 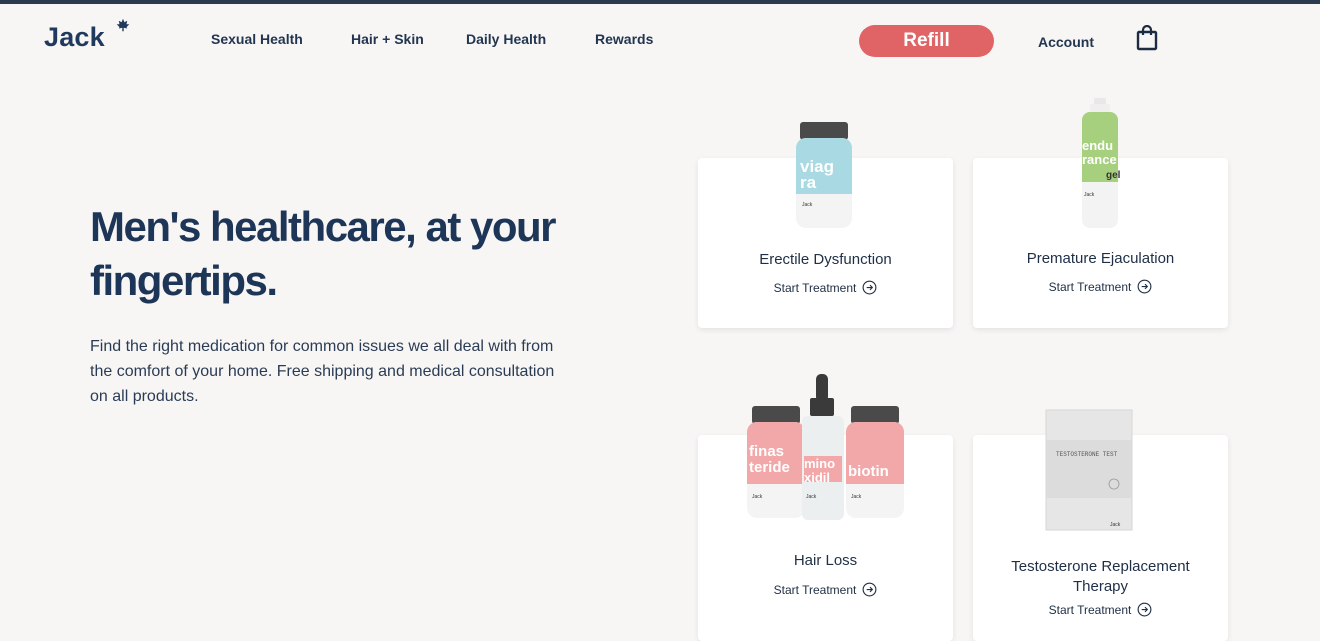 What do you see at coordinates (350, 254) in the screenshot?
I see `hero-title: Men's healthcare, at your fingertips.` at bounding box center [350, 254].